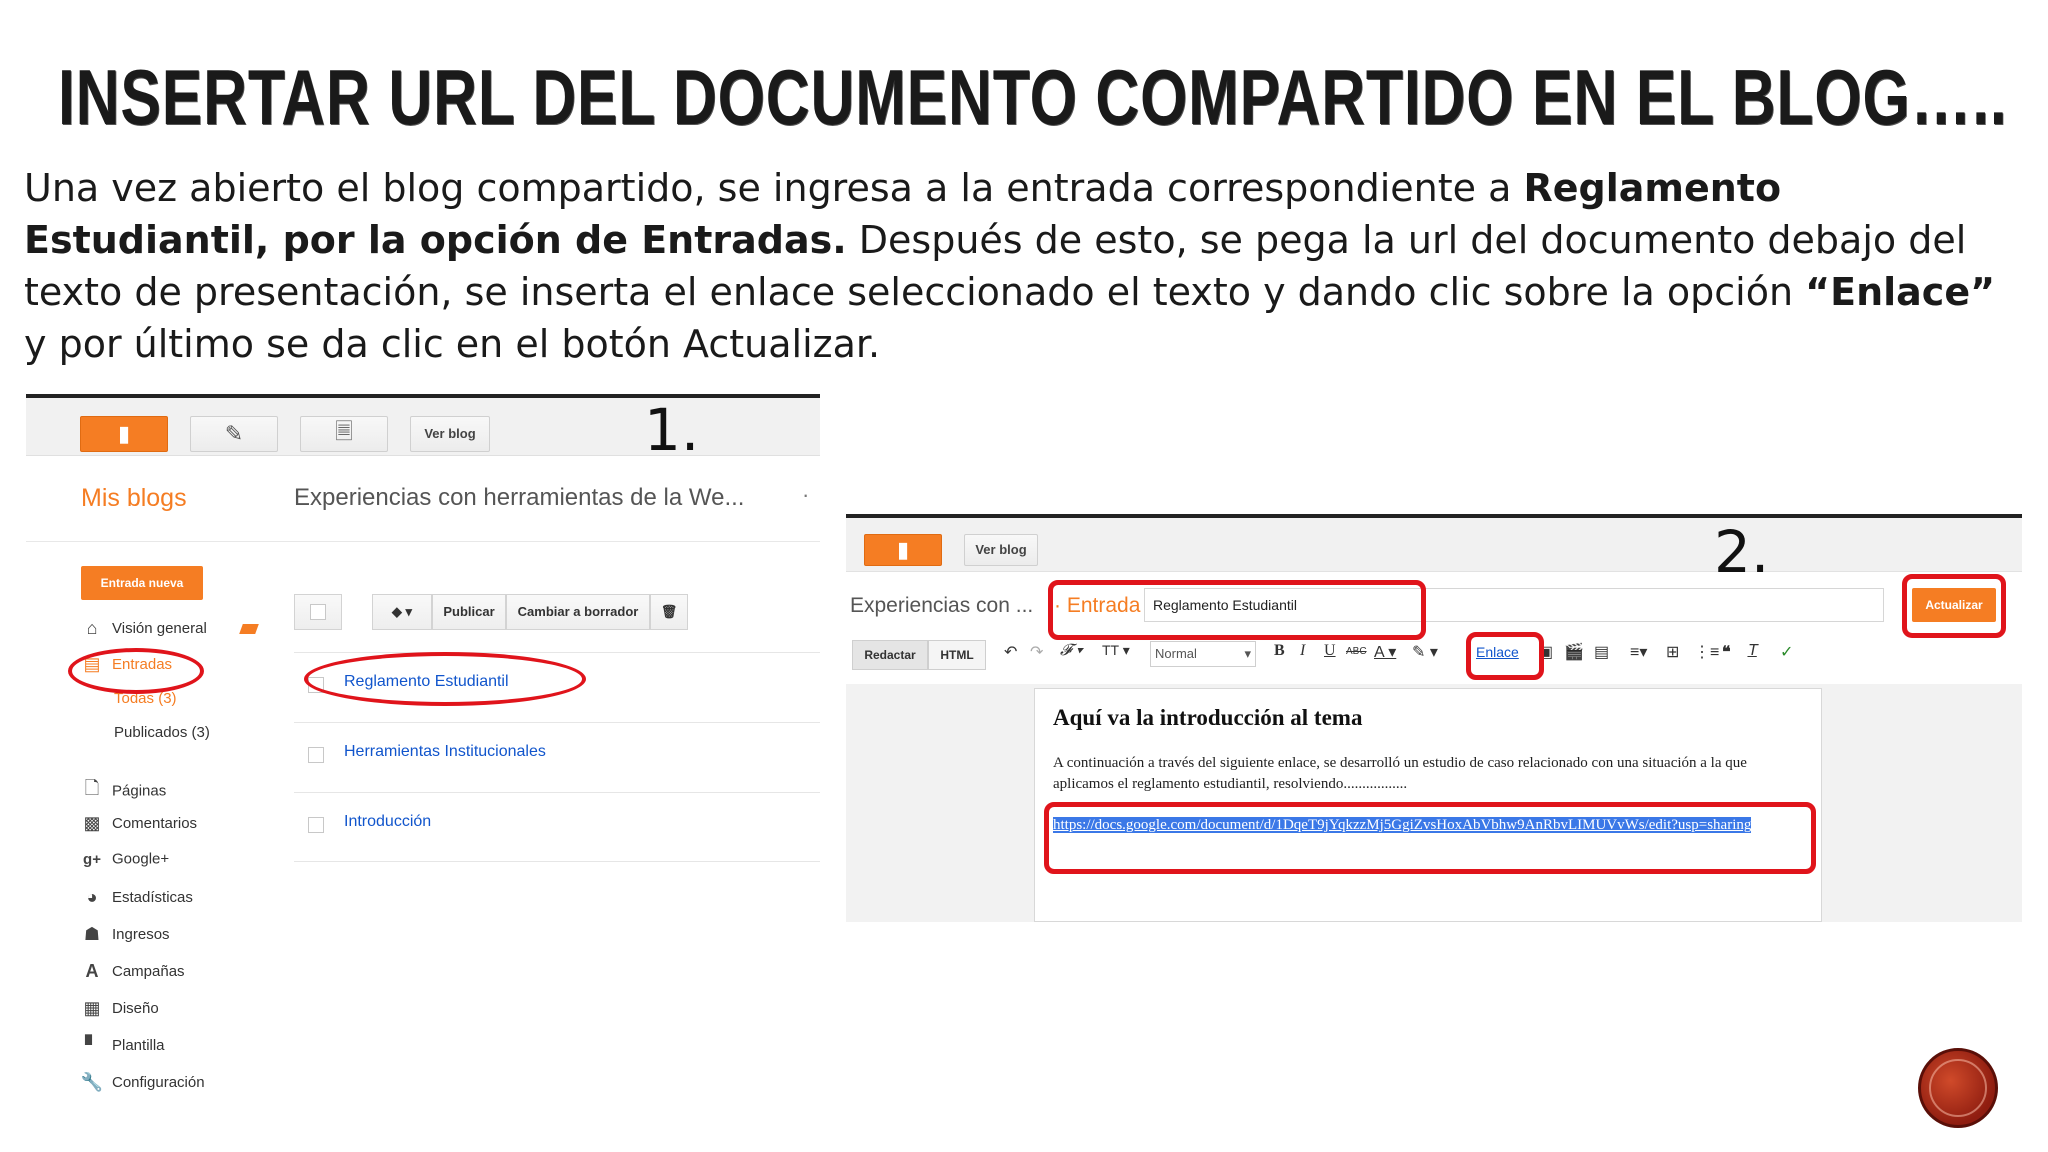  What do you see at coordinates (1601, 652) in the screenshot?
I see `jump-break-icon: ▤` at bounding box center [1601, 652].